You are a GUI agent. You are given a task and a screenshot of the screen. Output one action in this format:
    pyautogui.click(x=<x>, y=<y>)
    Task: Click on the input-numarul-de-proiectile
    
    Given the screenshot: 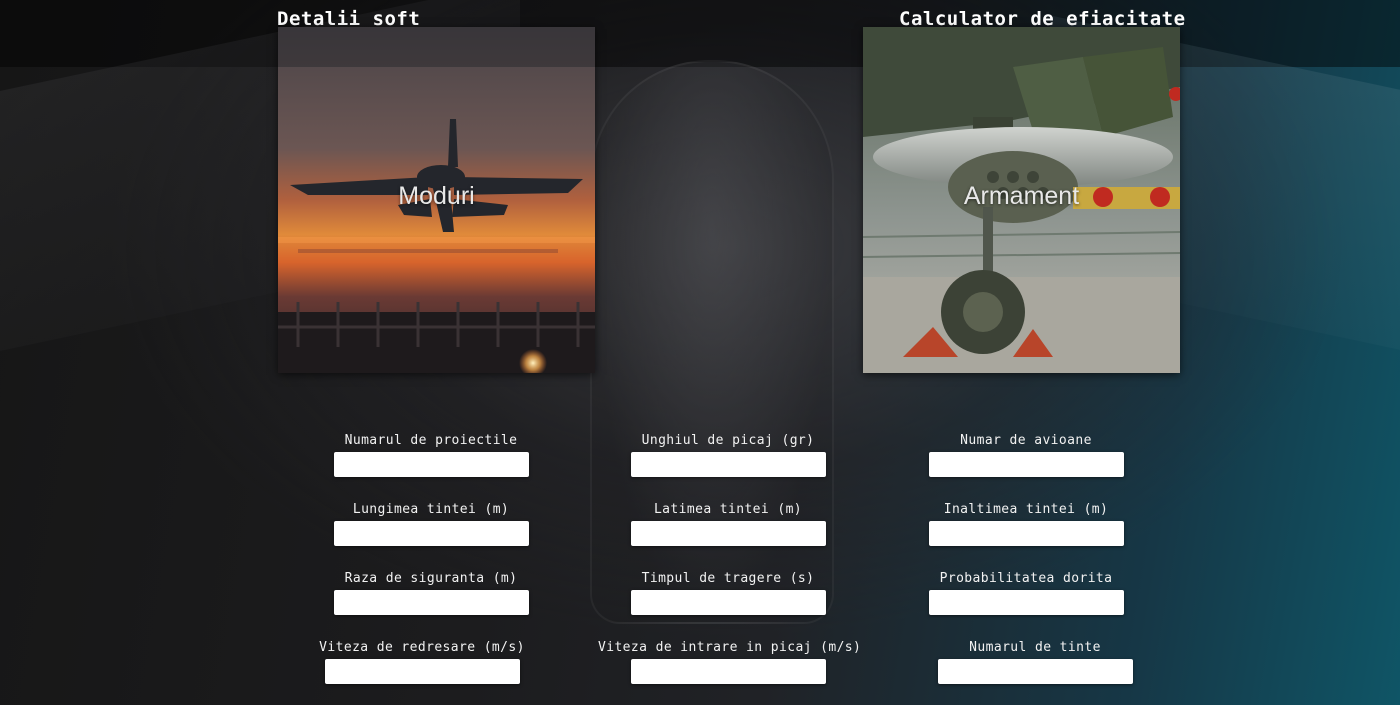 What is the action you would take?
    pyautogui.click(x=431, y=464)
    